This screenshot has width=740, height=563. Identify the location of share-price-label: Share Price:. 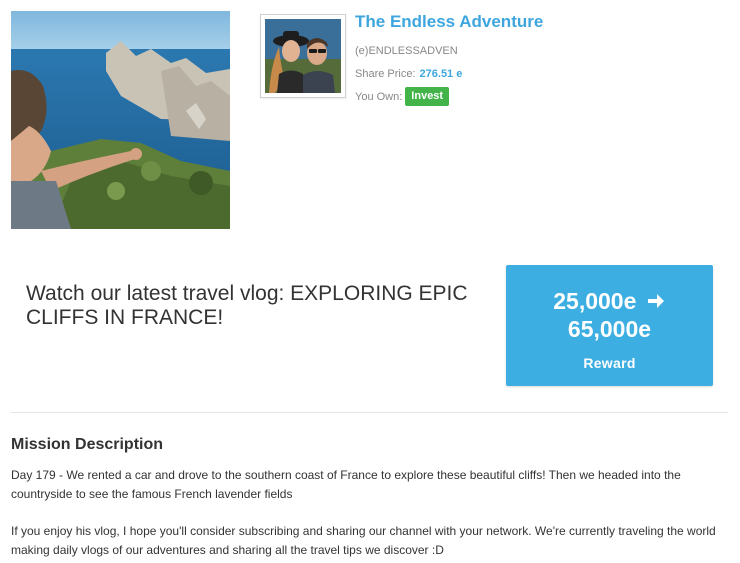
(385, 74).